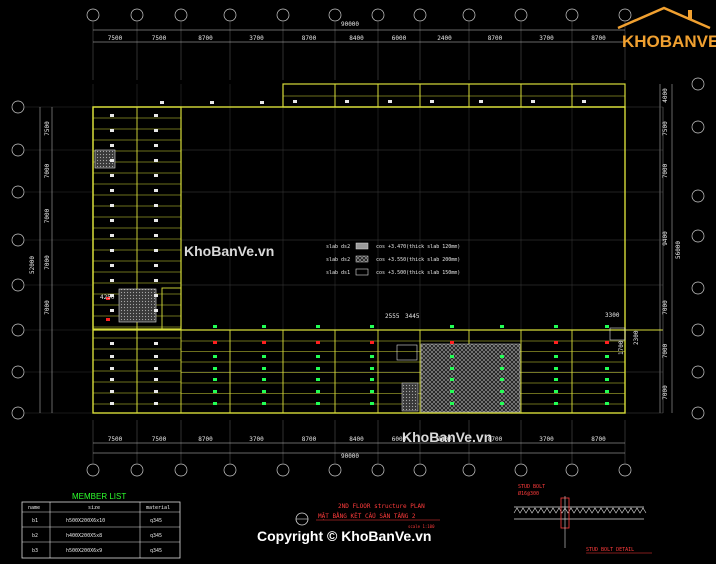 This screenshot has width=716, height=564. I want to click on row1-name: b1, so click(35, 521).